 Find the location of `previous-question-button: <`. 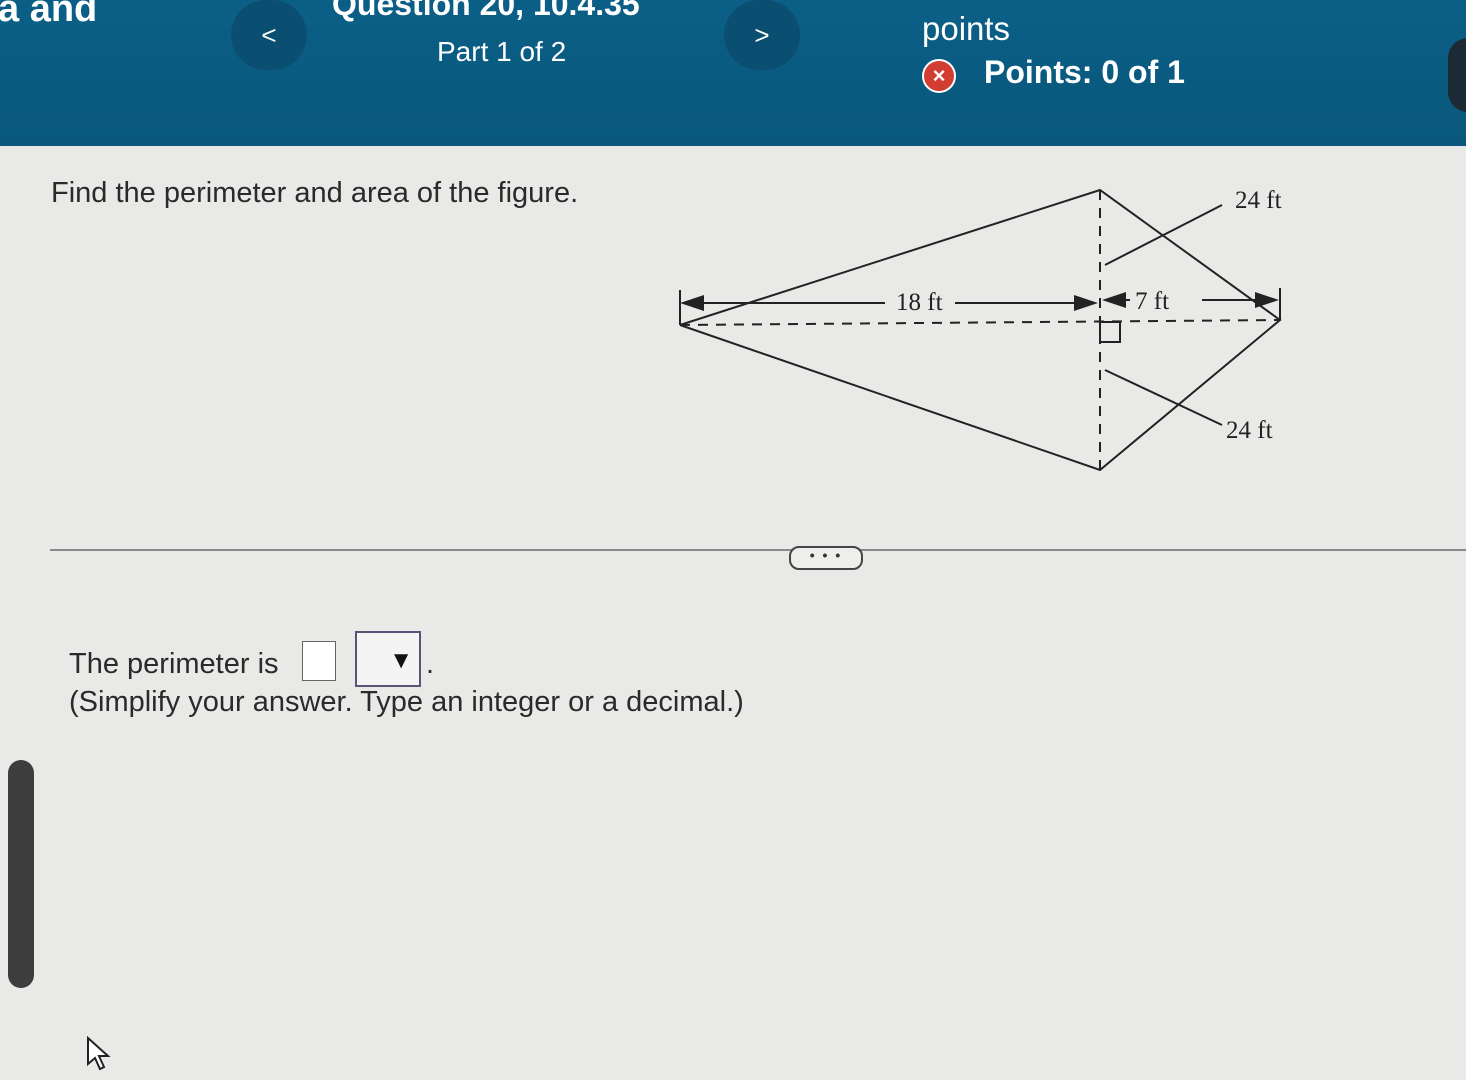

previous-question-button: < is located at coordinates (269, 35).